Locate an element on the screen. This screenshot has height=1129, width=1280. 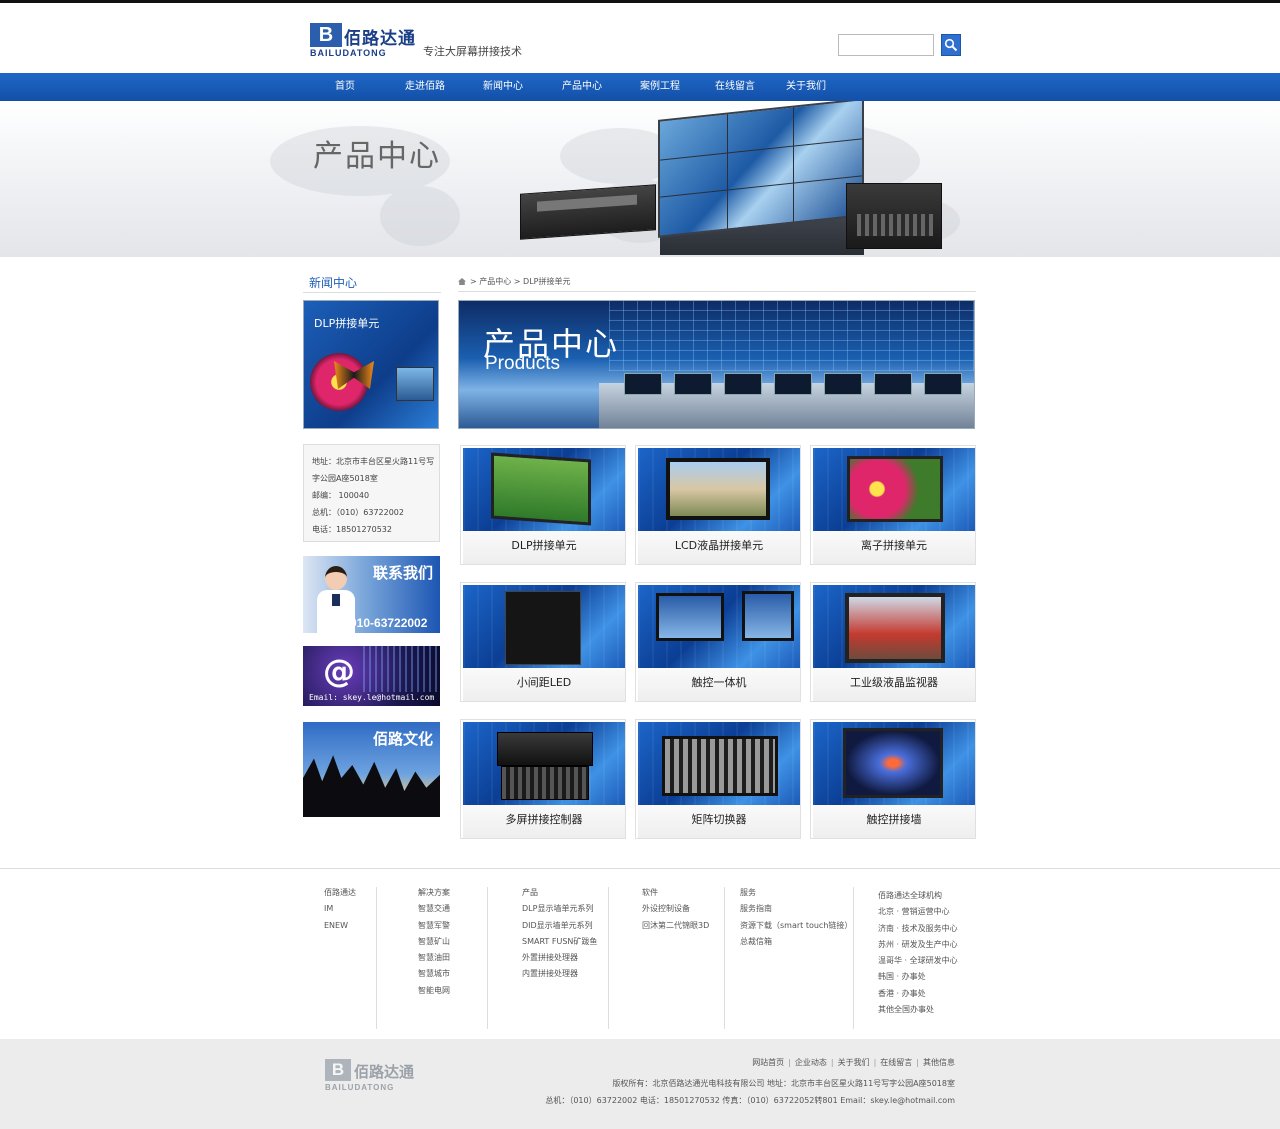
search-button is located at coordinates (951, 45).